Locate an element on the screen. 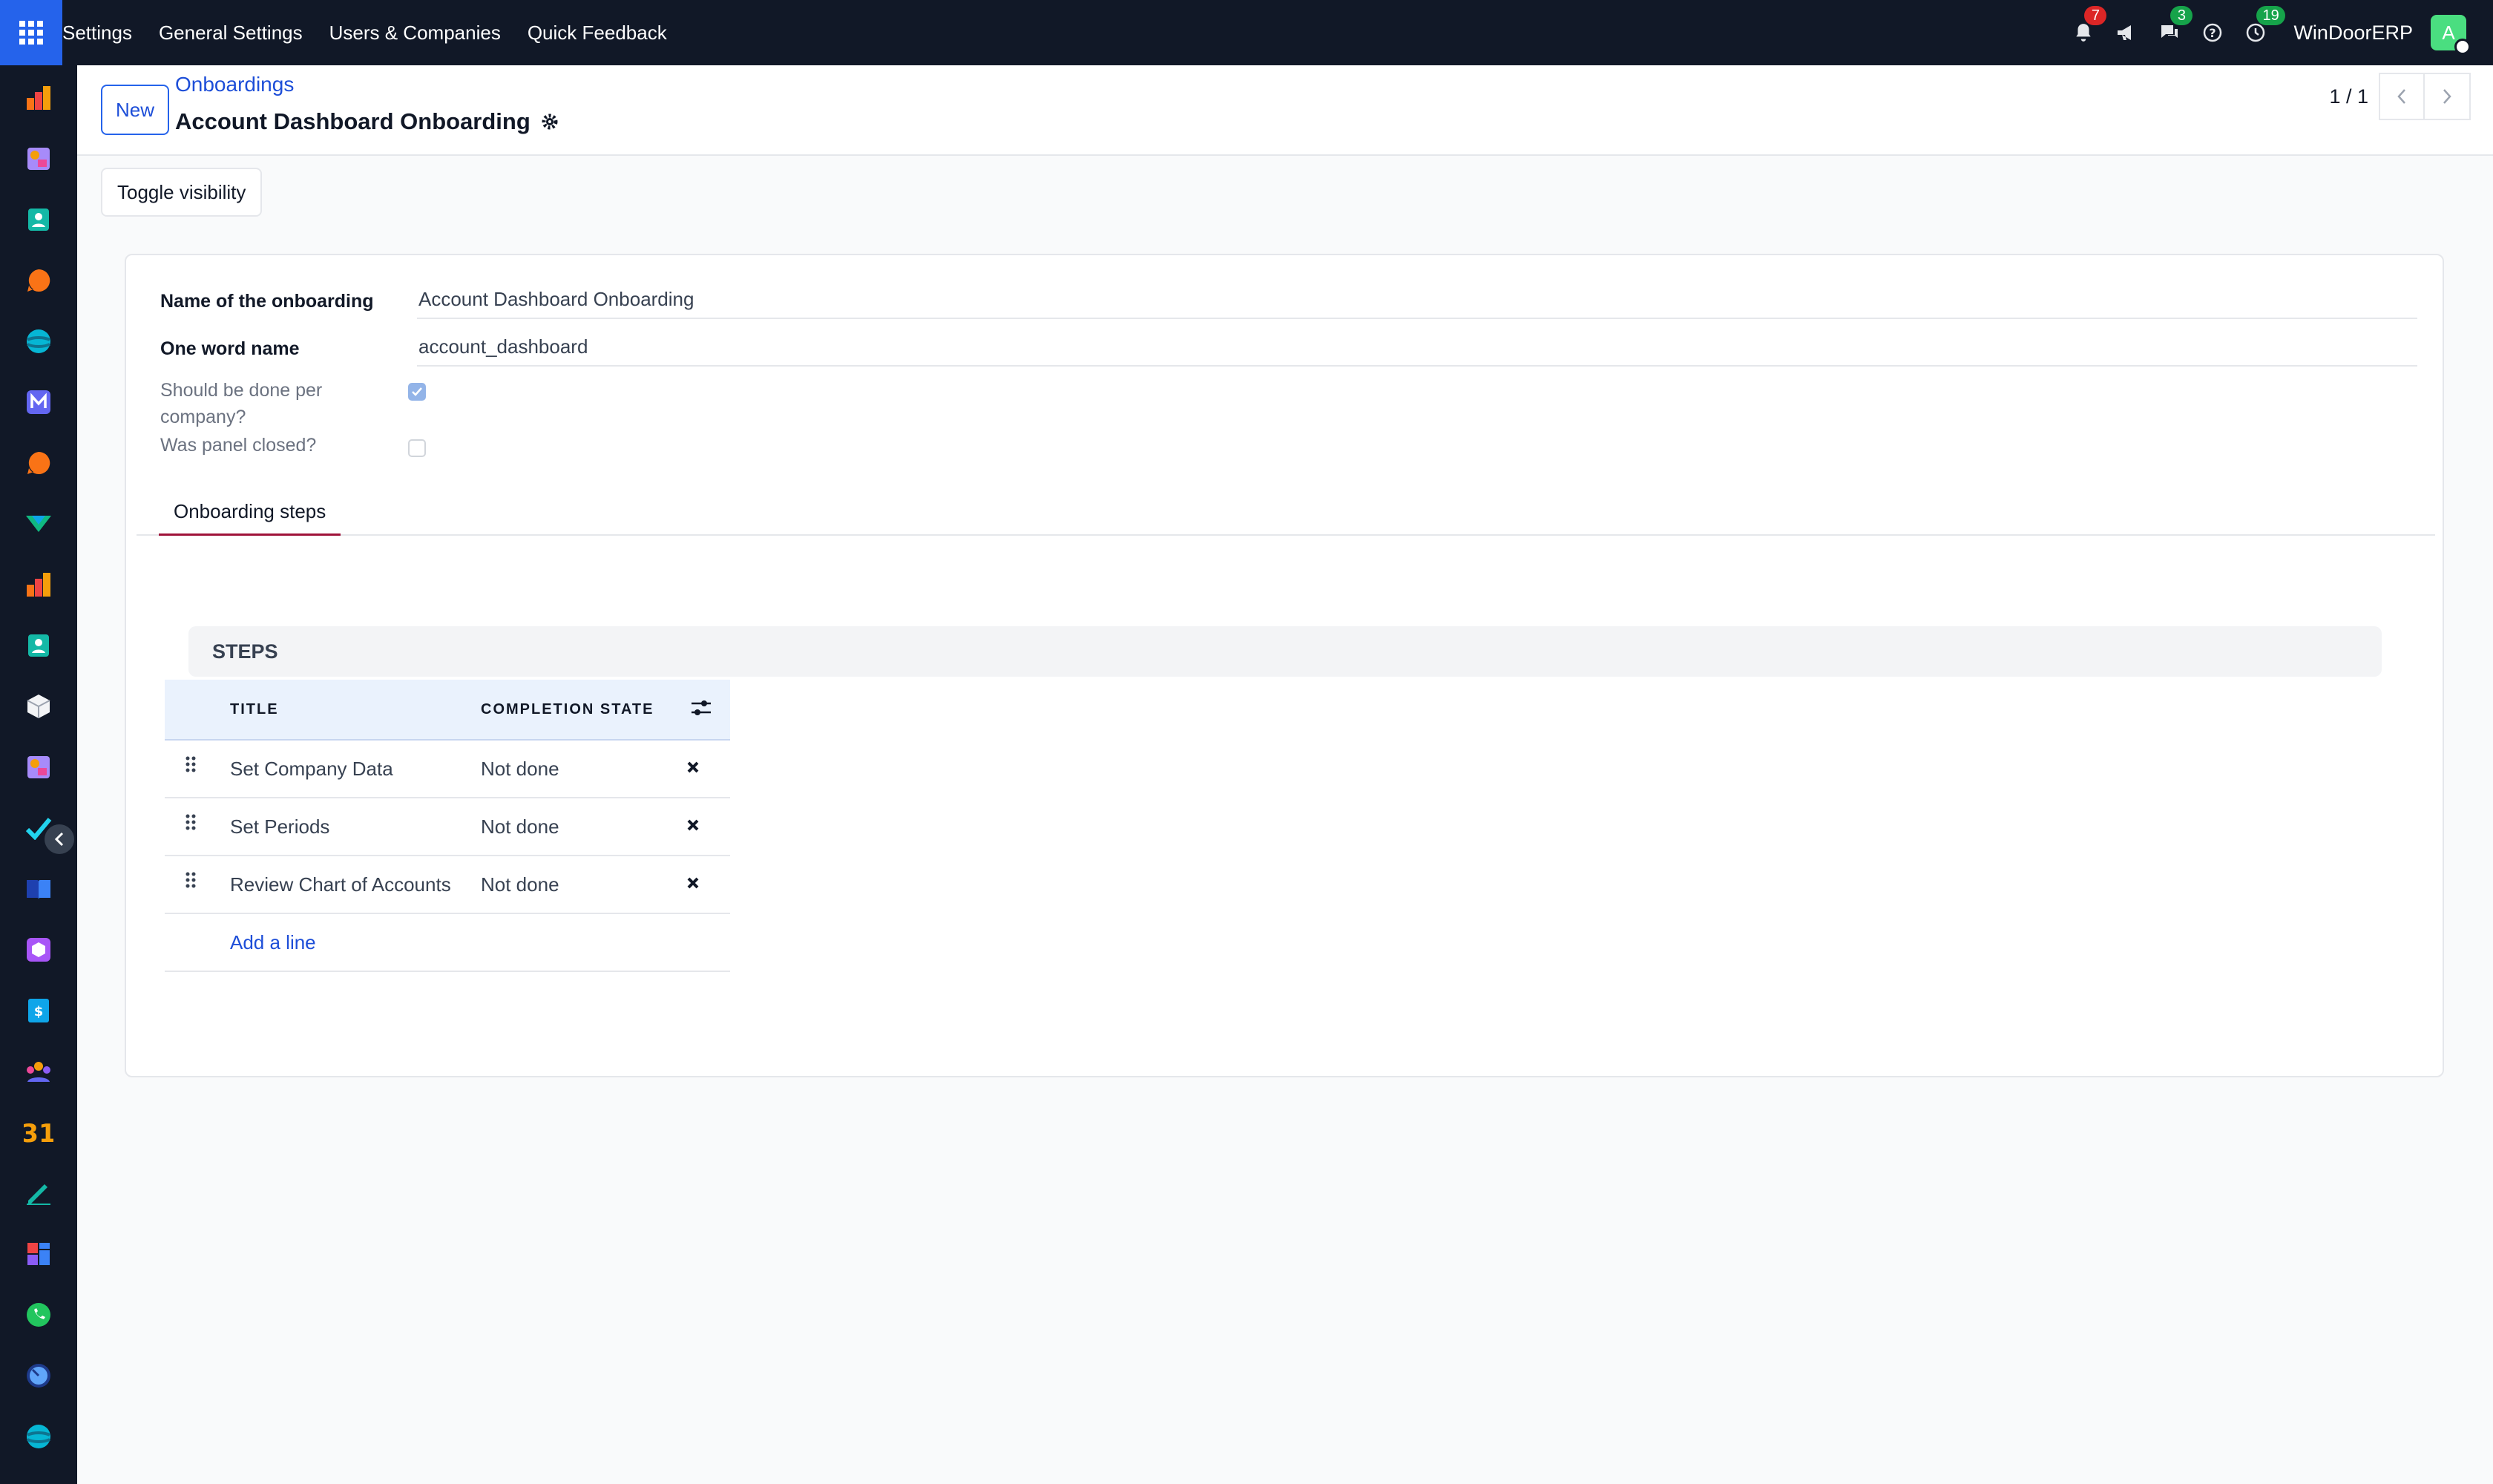 The height and width of the screenshot is (1484, 2493). chat-icon is located at coordinates (2169, 31).